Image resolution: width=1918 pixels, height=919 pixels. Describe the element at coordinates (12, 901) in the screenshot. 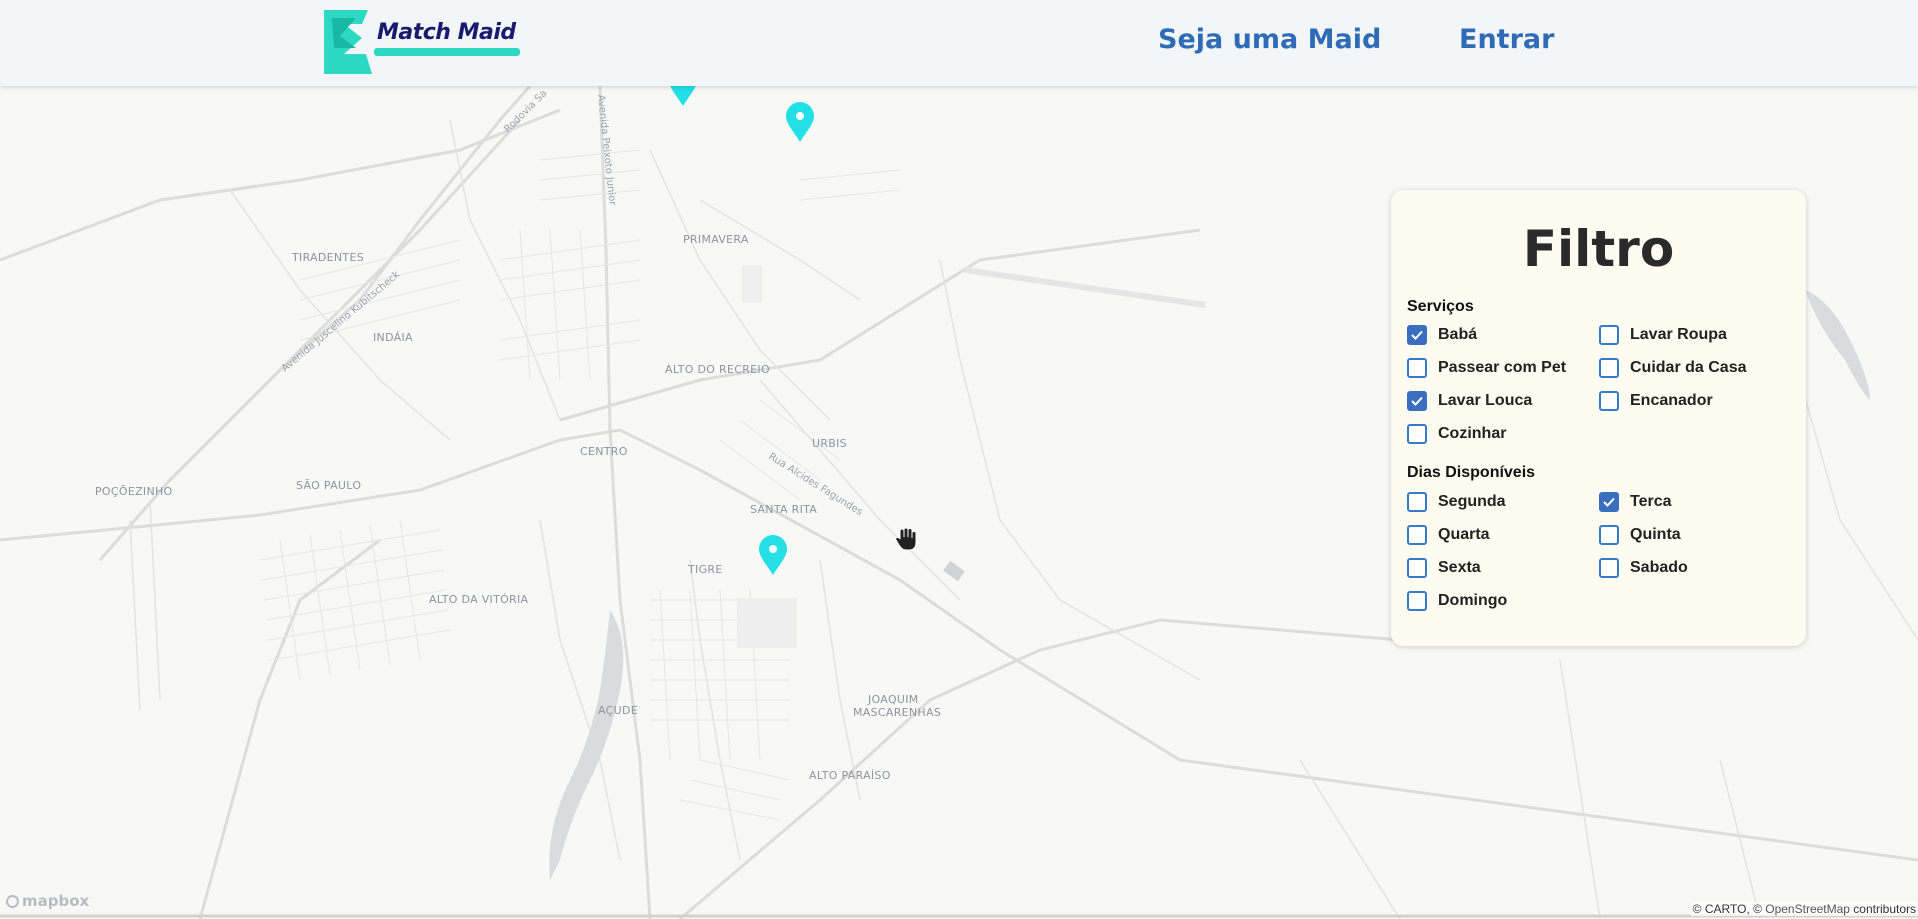

I see `mapbox-icon` at that location.